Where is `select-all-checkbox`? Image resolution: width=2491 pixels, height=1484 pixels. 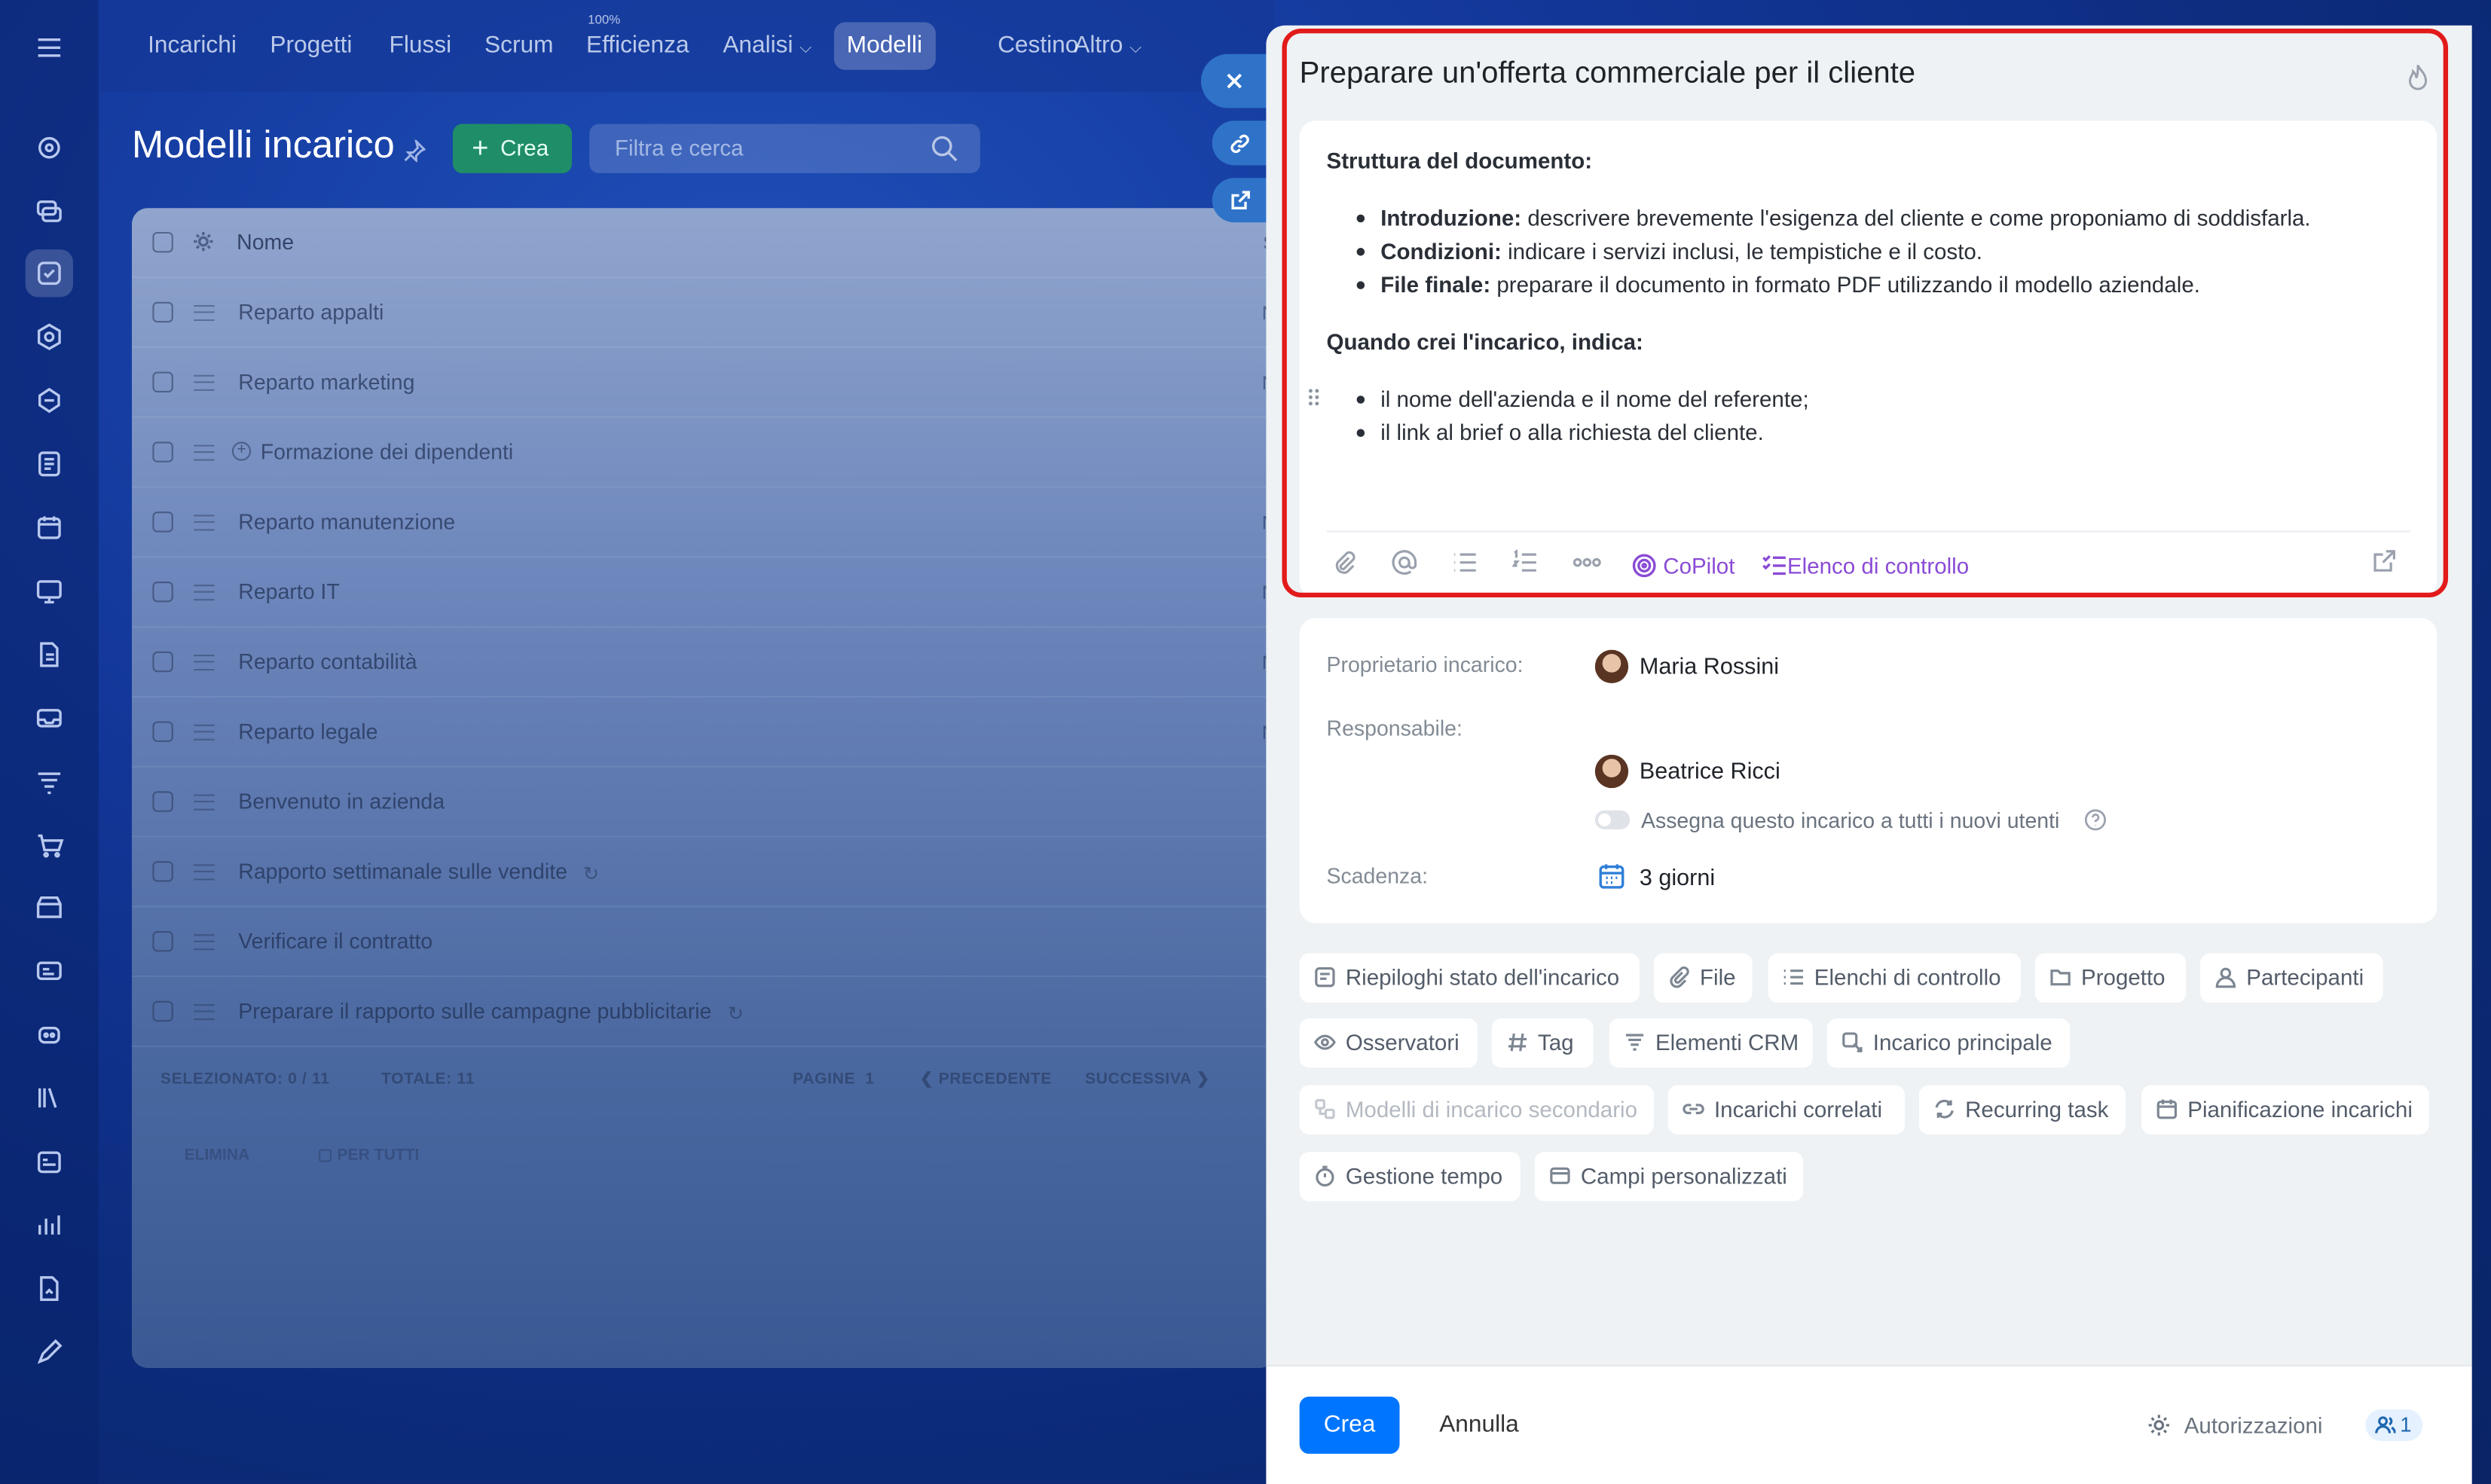 select-all-checkbox is located at coordinates (162, 242).